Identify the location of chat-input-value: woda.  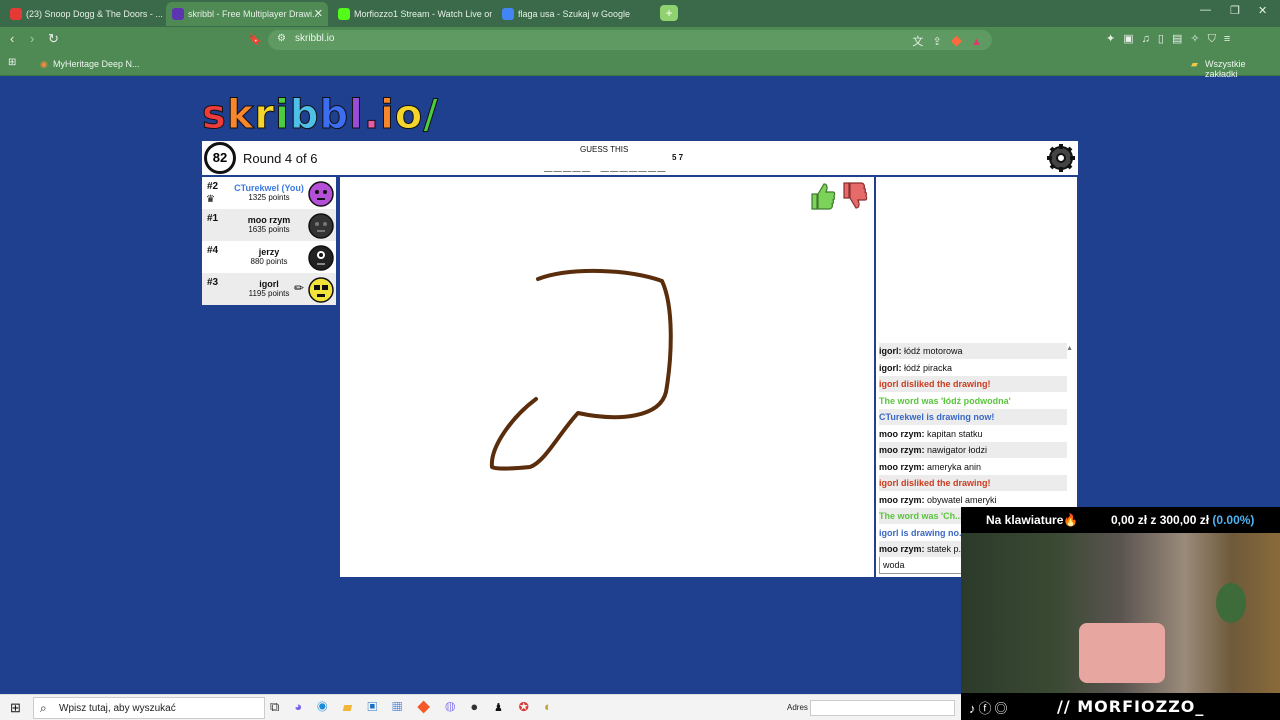
(894, 565).